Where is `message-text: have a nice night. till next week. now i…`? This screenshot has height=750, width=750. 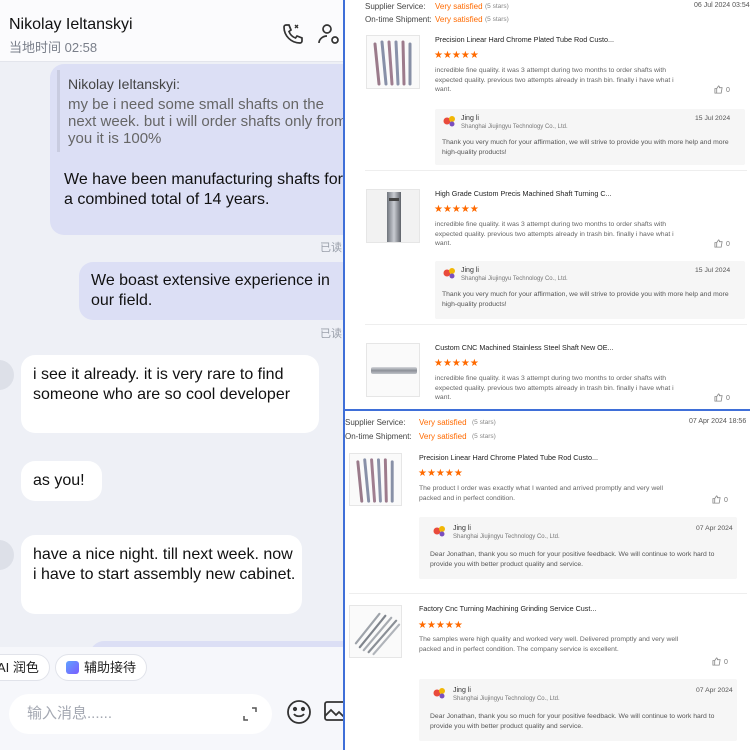
message-text: have a nice night. till next week. now i… is located at coordinates (164, 564).